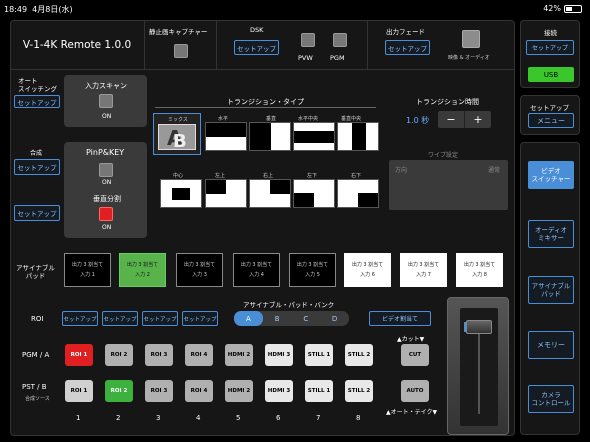  Describe the element at coordinates (319, 355) in the screenshot. I see `pgm-button-7: STILL 1` at that location.